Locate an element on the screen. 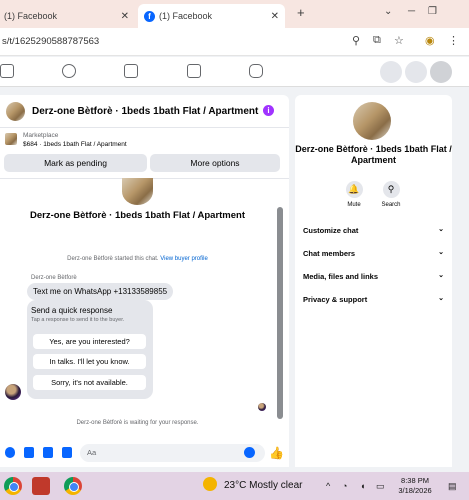 The height and width of the screenshot is (500, 469). search-action: ⚲ Search is located at coordinates (391, 194).